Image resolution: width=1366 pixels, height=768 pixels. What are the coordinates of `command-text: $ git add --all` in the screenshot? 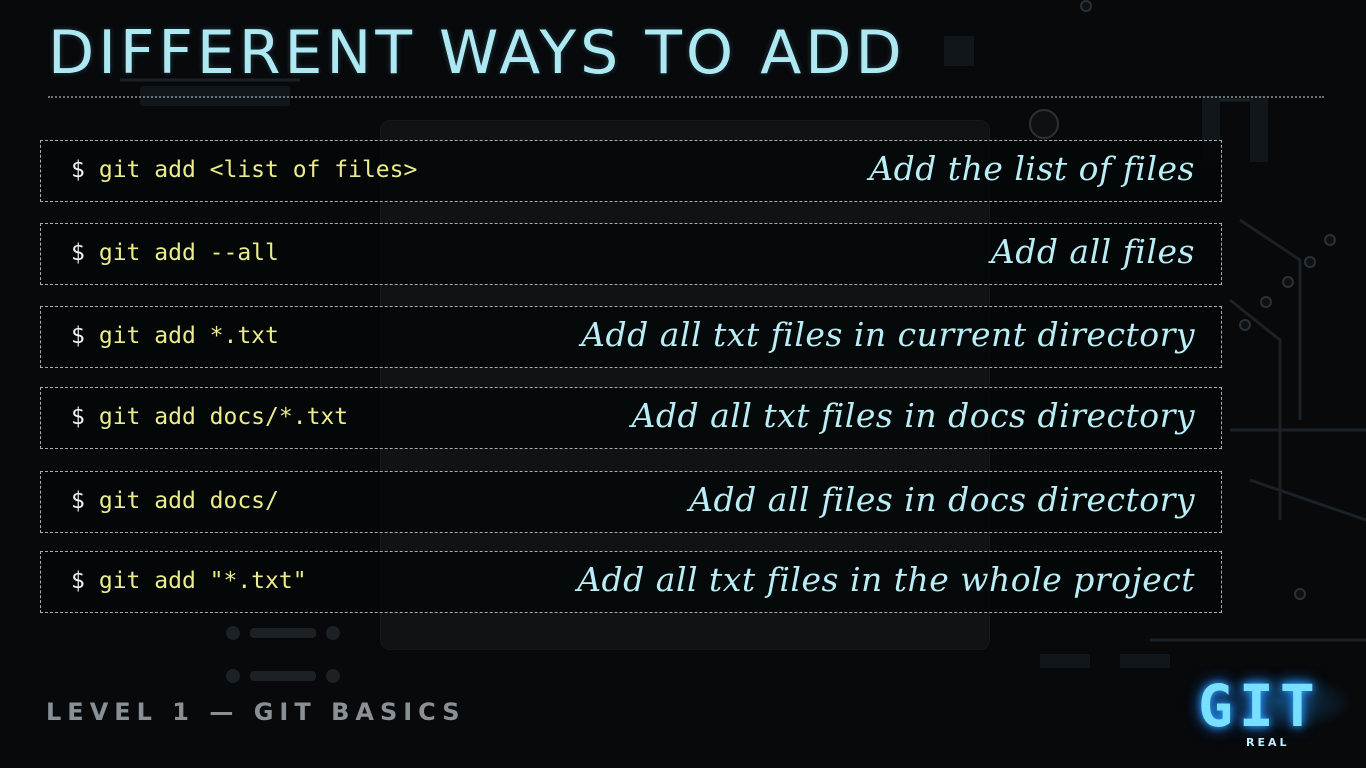 It's located at (175, 253).